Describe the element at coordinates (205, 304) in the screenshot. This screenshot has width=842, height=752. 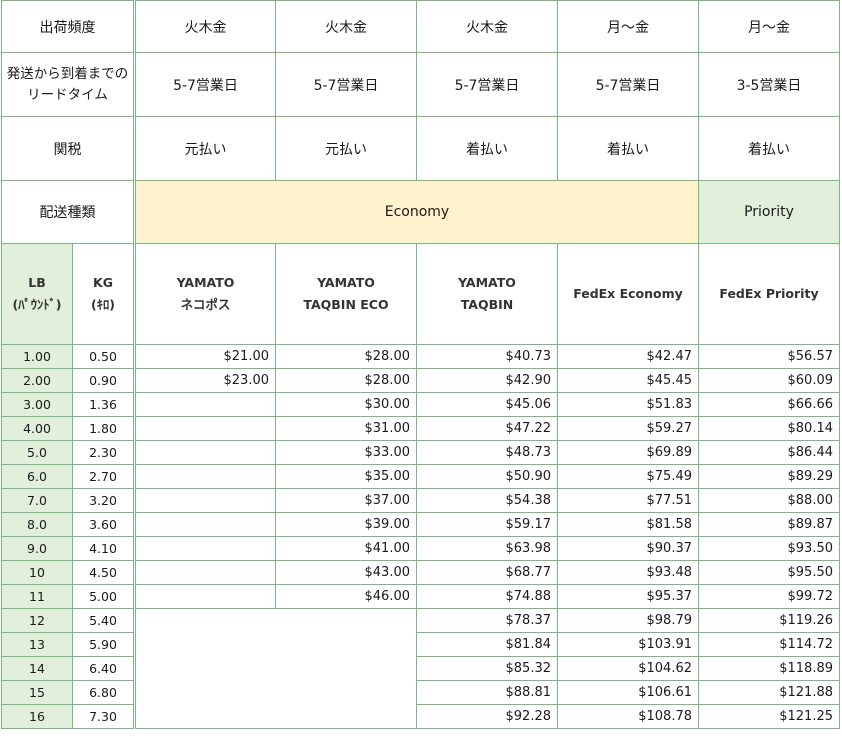
I see `carrier-header-line2: ネコポス` at that location.